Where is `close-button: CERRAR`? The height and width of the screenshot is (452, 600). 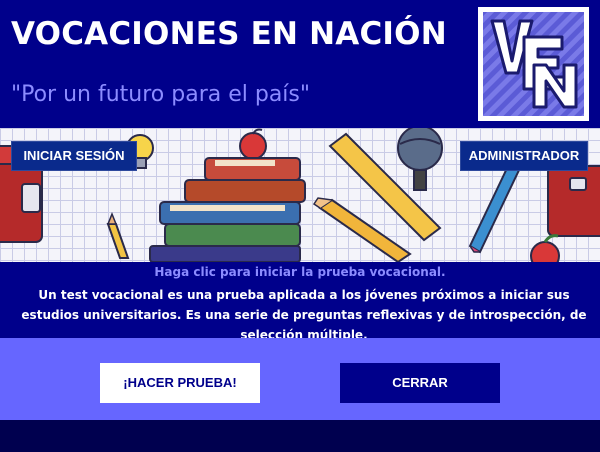
close-button: CERRAR is located at coordinates (420, 383).